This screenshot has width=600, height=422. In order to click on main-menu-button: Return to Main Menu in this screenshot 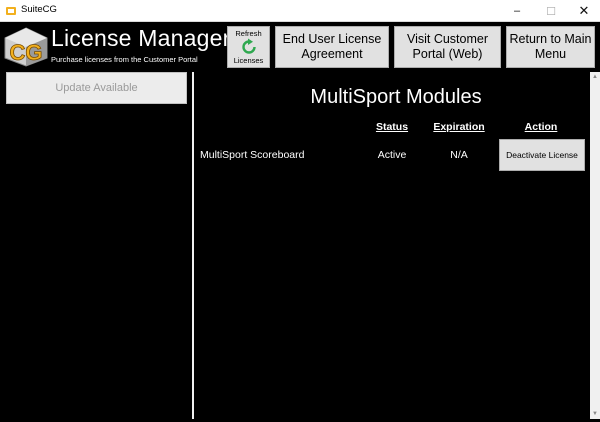, I will do `click(550, 47)`.